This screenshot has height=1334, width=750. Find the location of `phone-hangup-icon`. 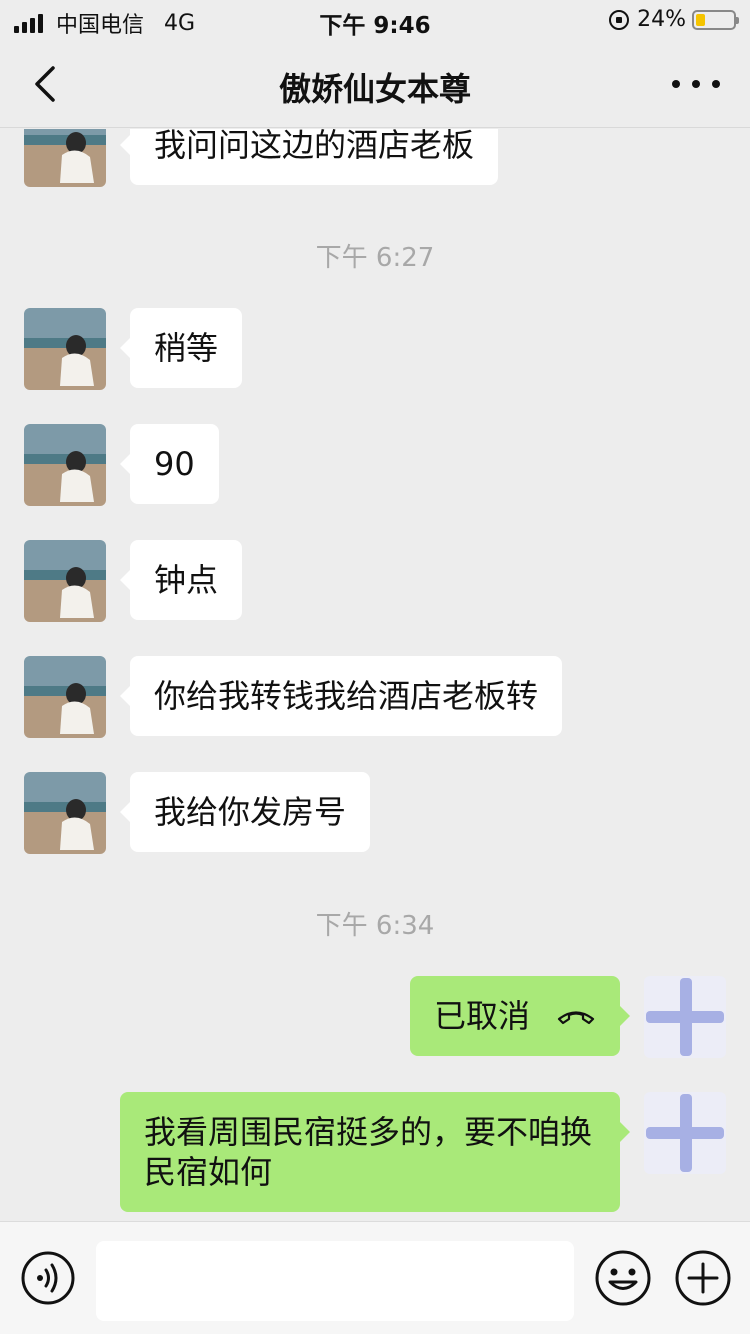

phone-hangup-icon is located at coordinates (576, 1018).